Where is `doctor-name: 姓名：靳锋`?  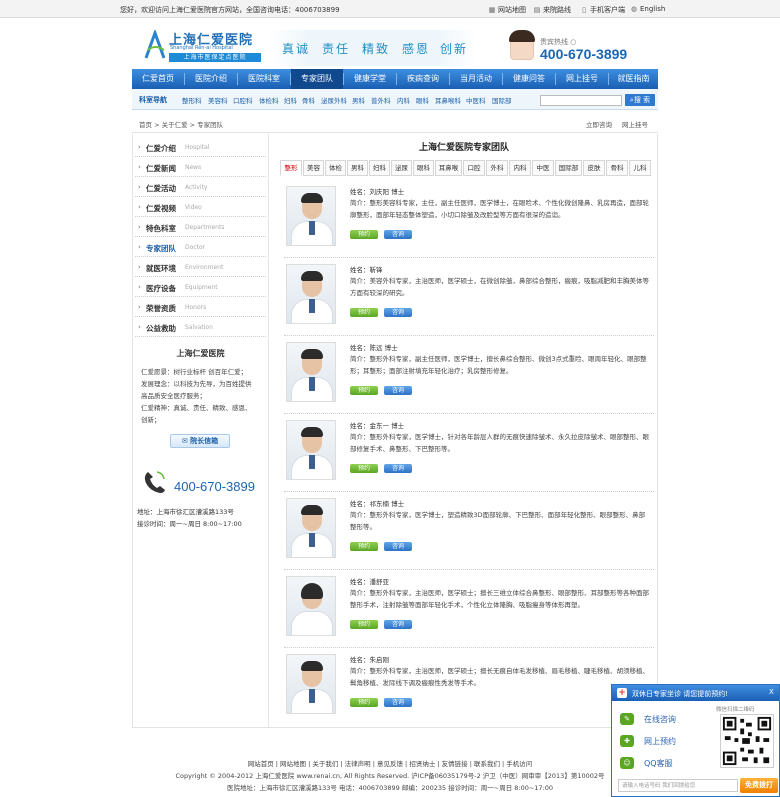 doctor-name: 姓名：靳锋 is located at coordinates (366, 269).